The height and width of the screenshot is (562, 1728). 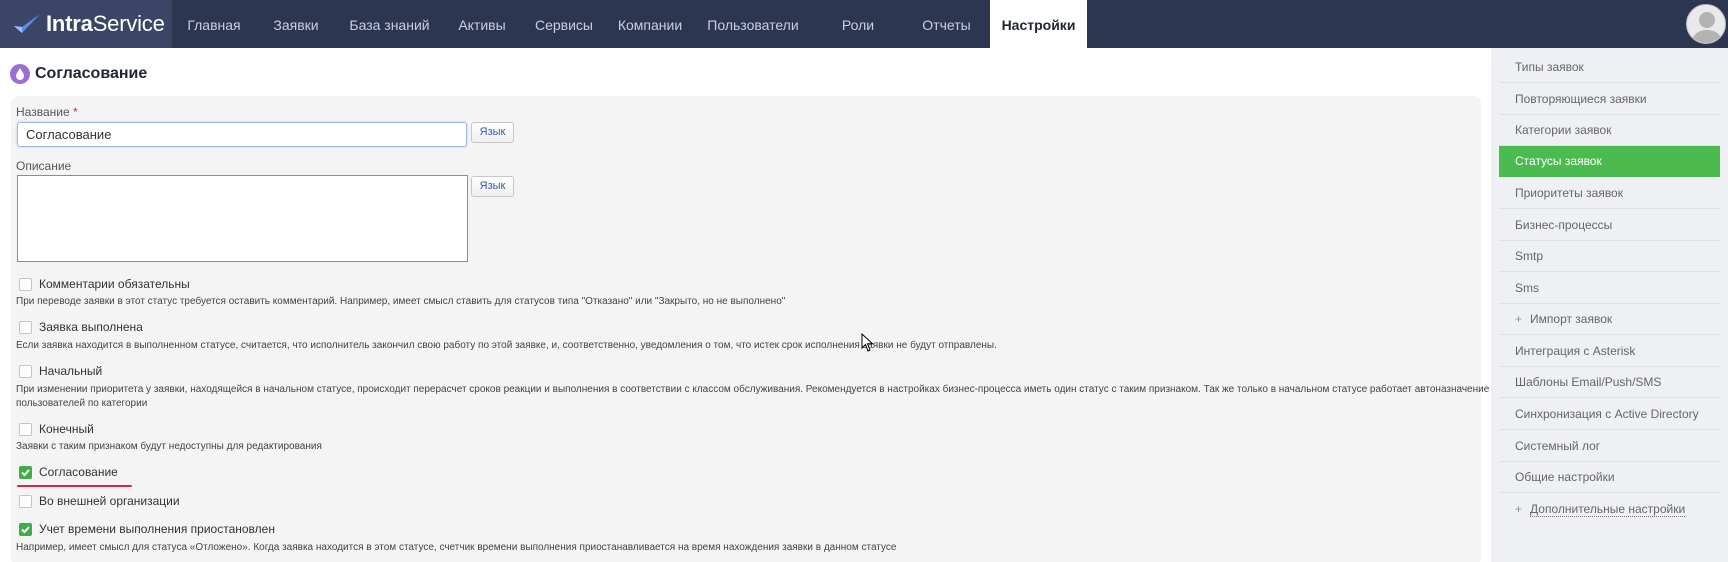 What do you see at coordinates (25, 371) in the screenshot?
I see `initial-checkbox` at bounding box center [25, 371].